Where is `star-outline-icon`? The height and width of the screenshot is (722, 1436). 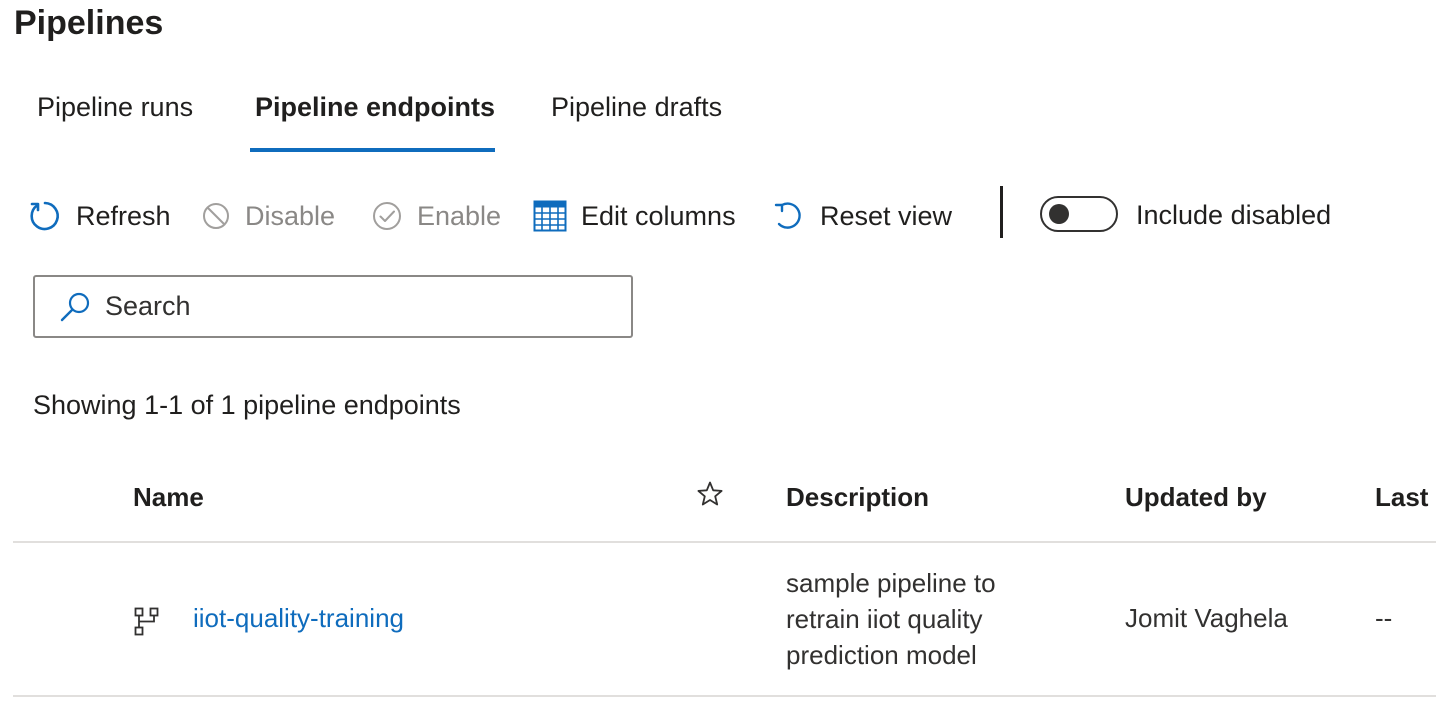 star-outline-icon is located at coordinates (710, 496).